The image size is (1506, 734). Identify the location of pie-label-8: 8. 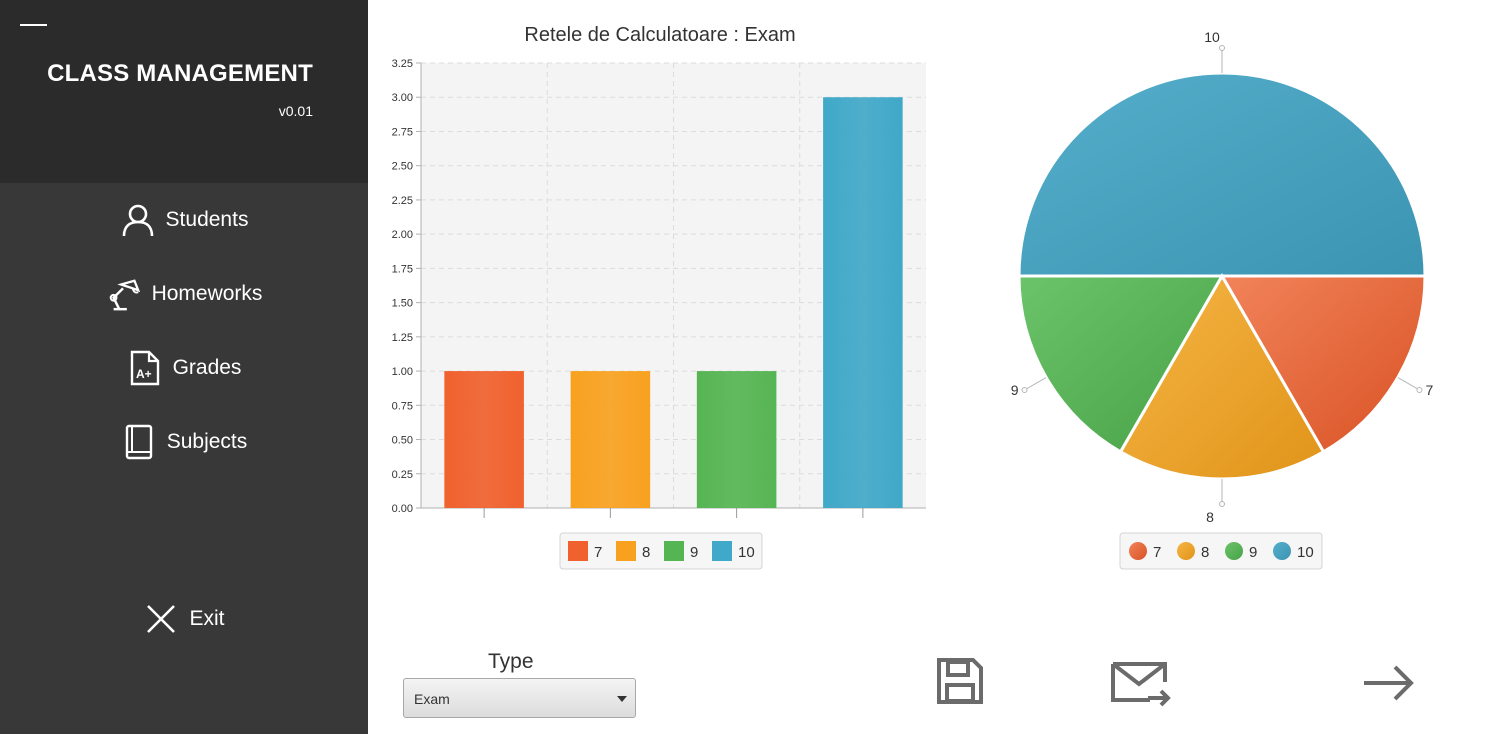
(1210, 517).